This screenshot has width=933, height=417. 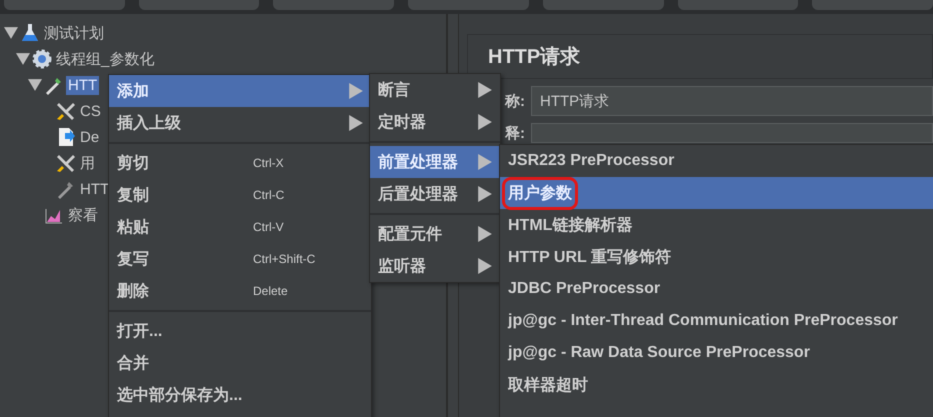 I want to click on tree-item: 察看, so click(x=83, y=215).